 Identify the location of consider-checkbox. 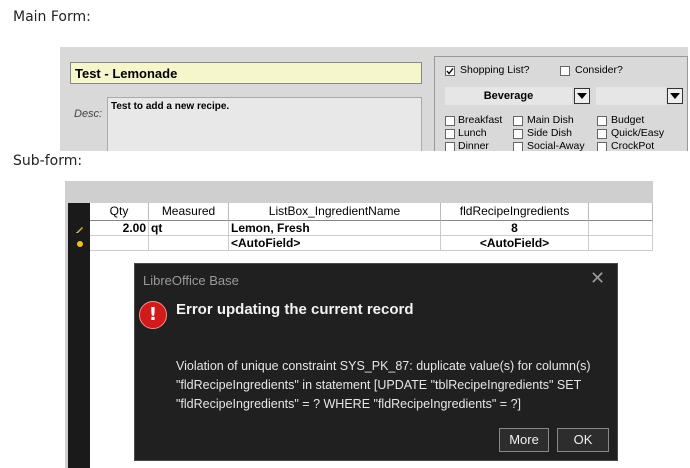
(565, 71).